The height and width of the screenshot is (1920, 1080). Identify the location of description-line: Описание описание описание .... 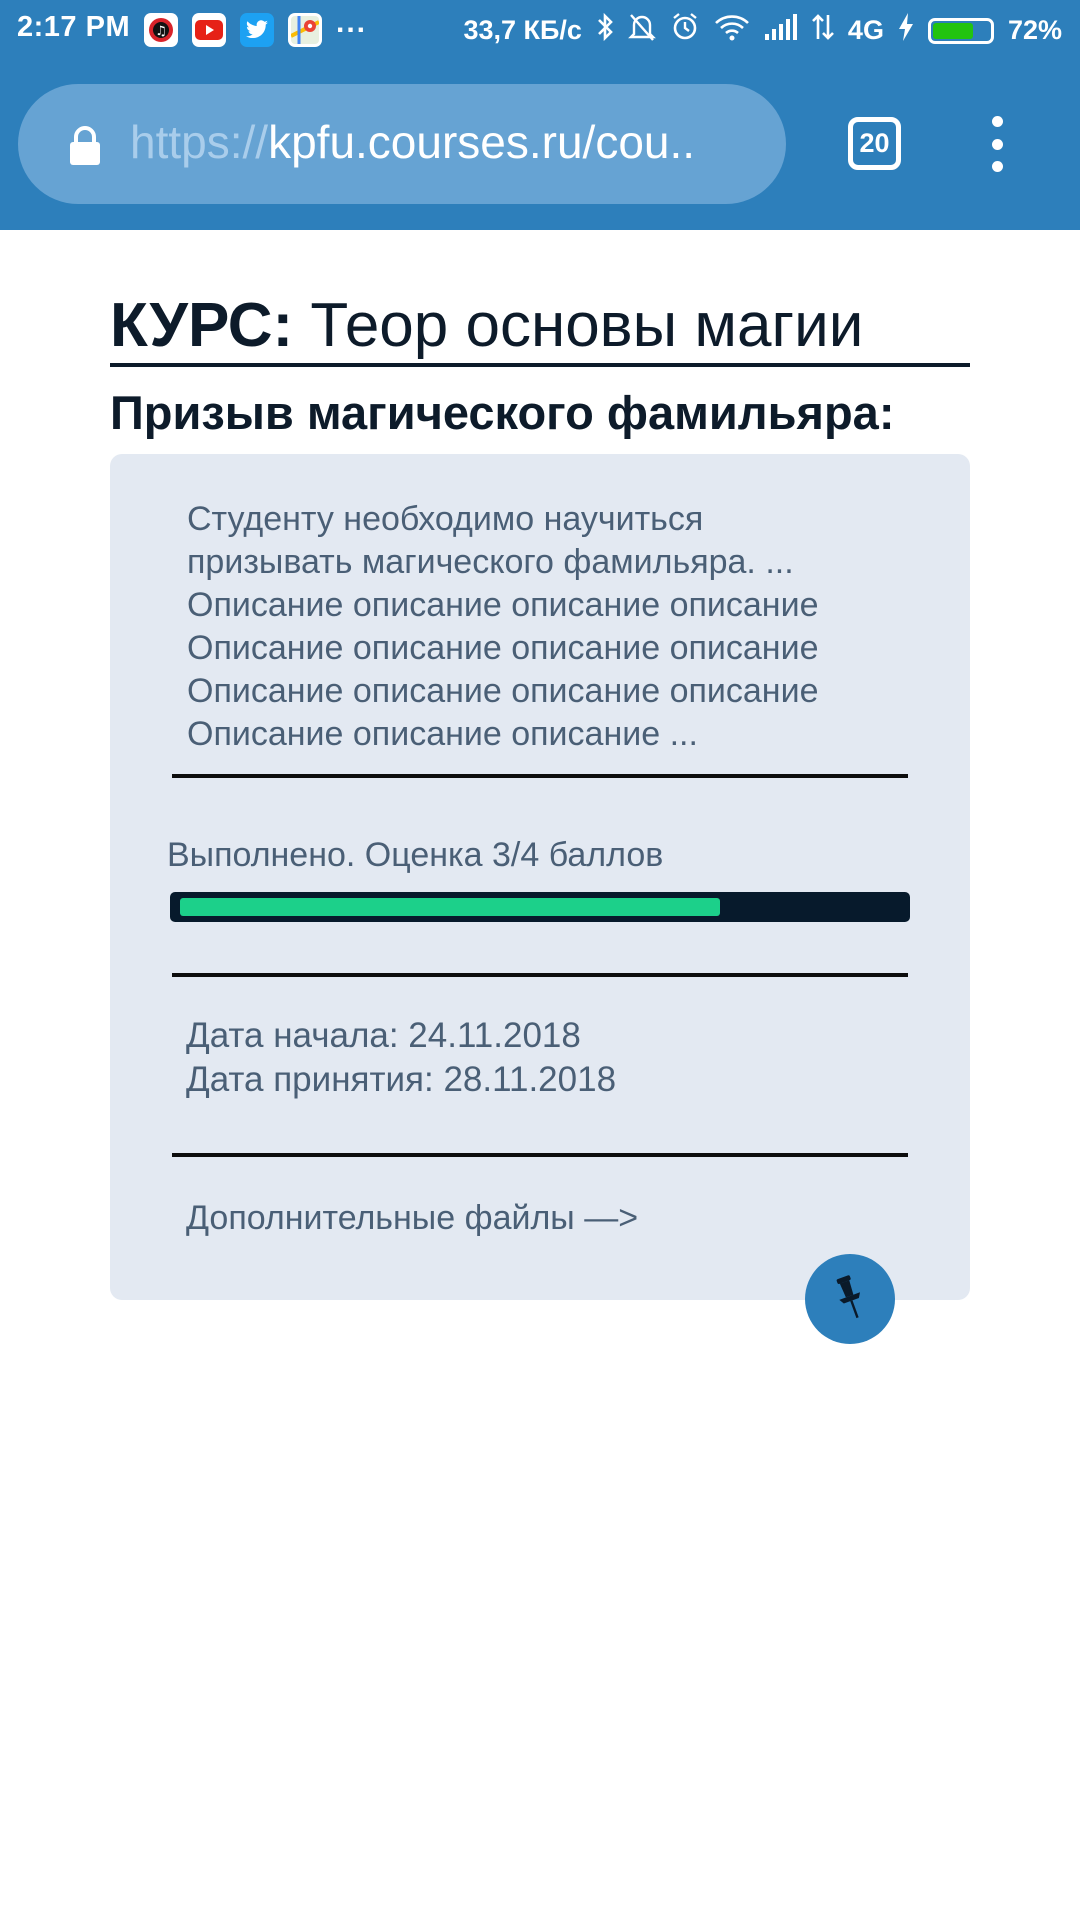
(442, 734).